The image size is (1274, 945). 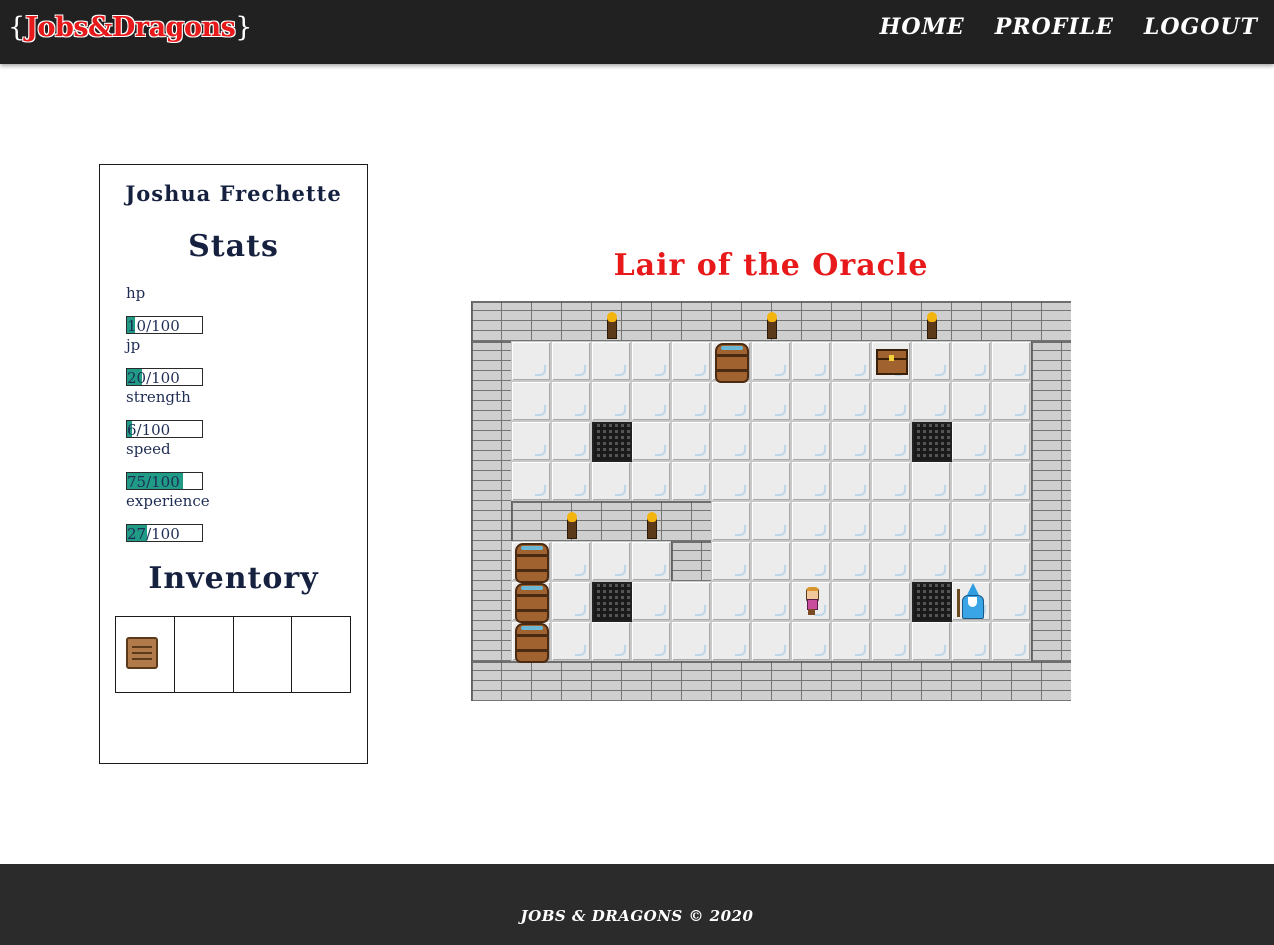 I want to click on treasure-chest-icon, so click(x=892, y=362).